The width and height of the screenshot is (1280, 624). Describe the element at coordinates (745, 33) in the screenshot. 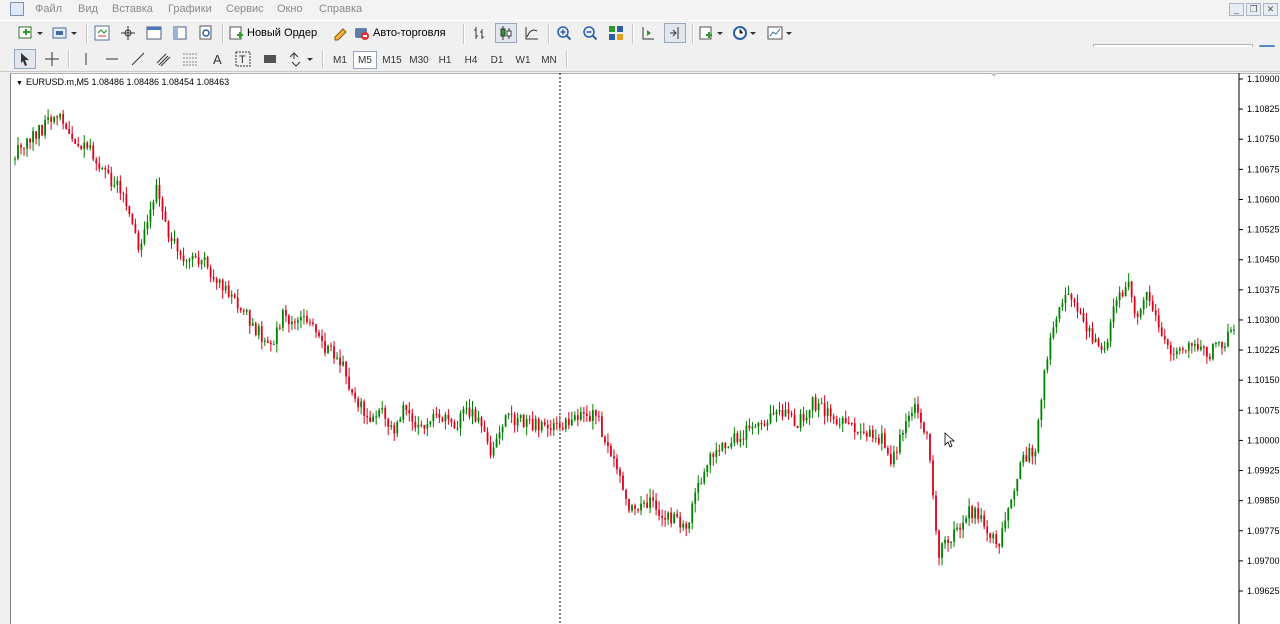

I see `periods-button` at that location.